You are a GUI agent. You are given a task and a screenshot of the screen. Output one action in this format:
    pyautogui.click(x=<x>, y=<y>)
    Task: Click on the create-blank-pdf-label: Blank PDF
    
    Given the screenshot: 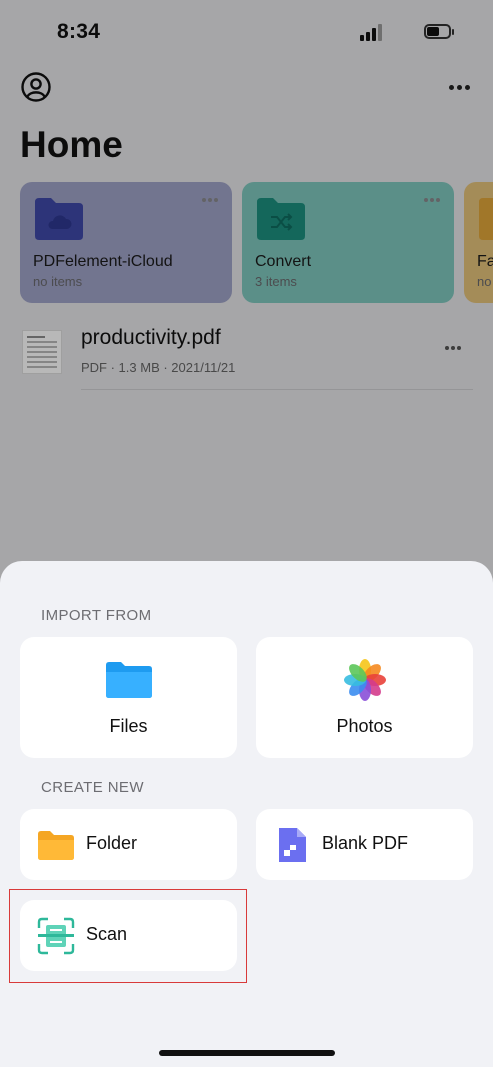 What is the action you would take?
    pyautogui.click(x=365, y=843)
    